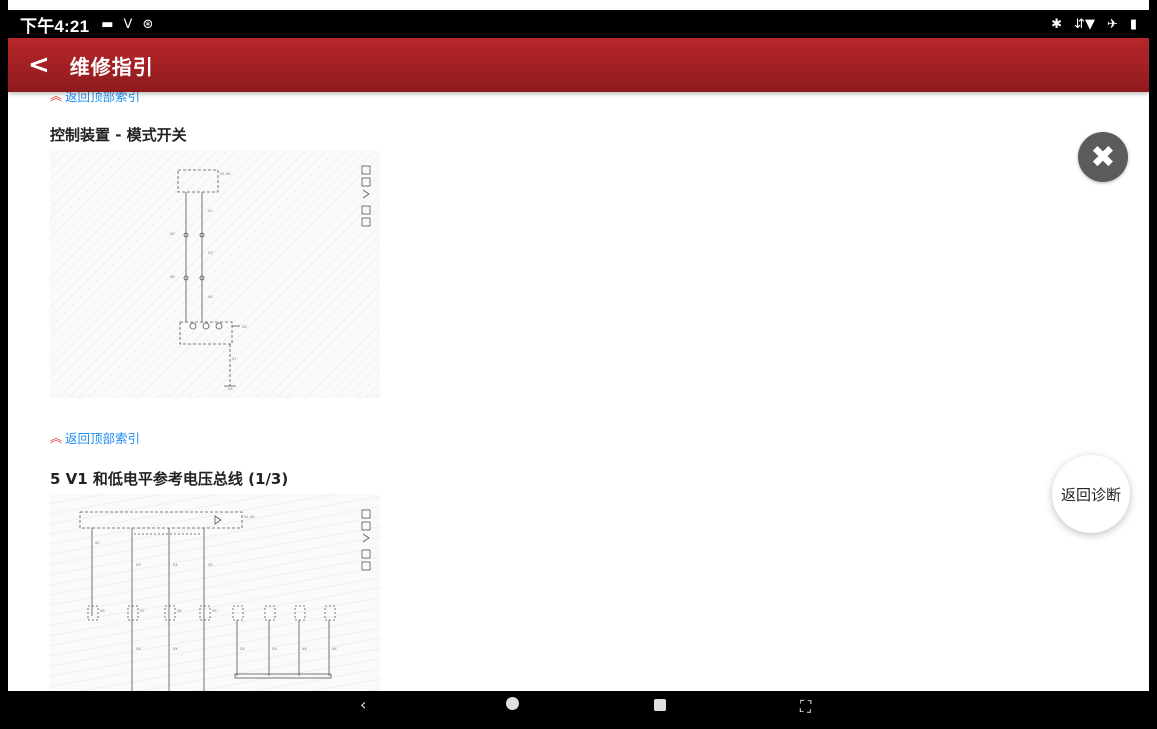 The image size is (1157, 729). I want to click on status-icons-left: ▬ ⴸ ⊛, so click(127, 24).